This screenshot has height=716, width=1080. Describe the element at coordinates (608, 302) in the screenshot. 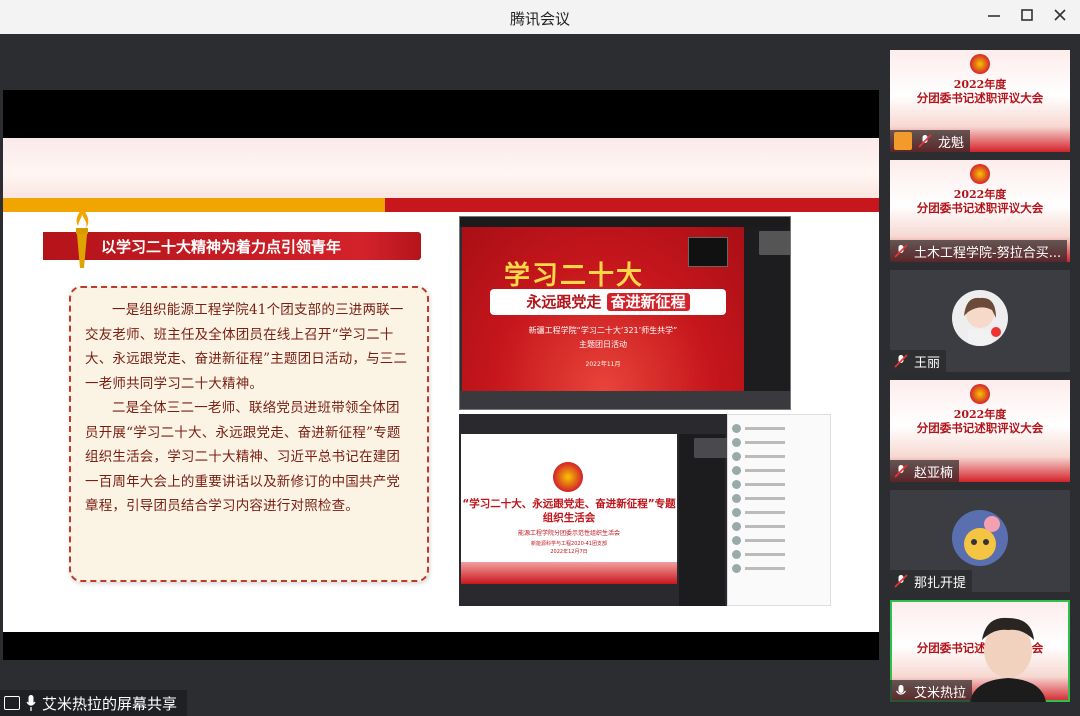

I see `team-day-banner: 永远跟党走 奋进新征程` at that location.